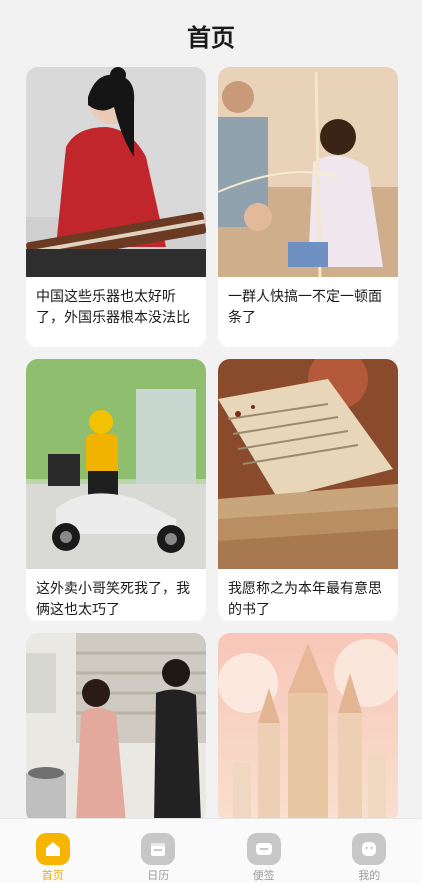  I want to click on bottom-tab-bar: 首页 日历 便签 我的, so click(211, 850).